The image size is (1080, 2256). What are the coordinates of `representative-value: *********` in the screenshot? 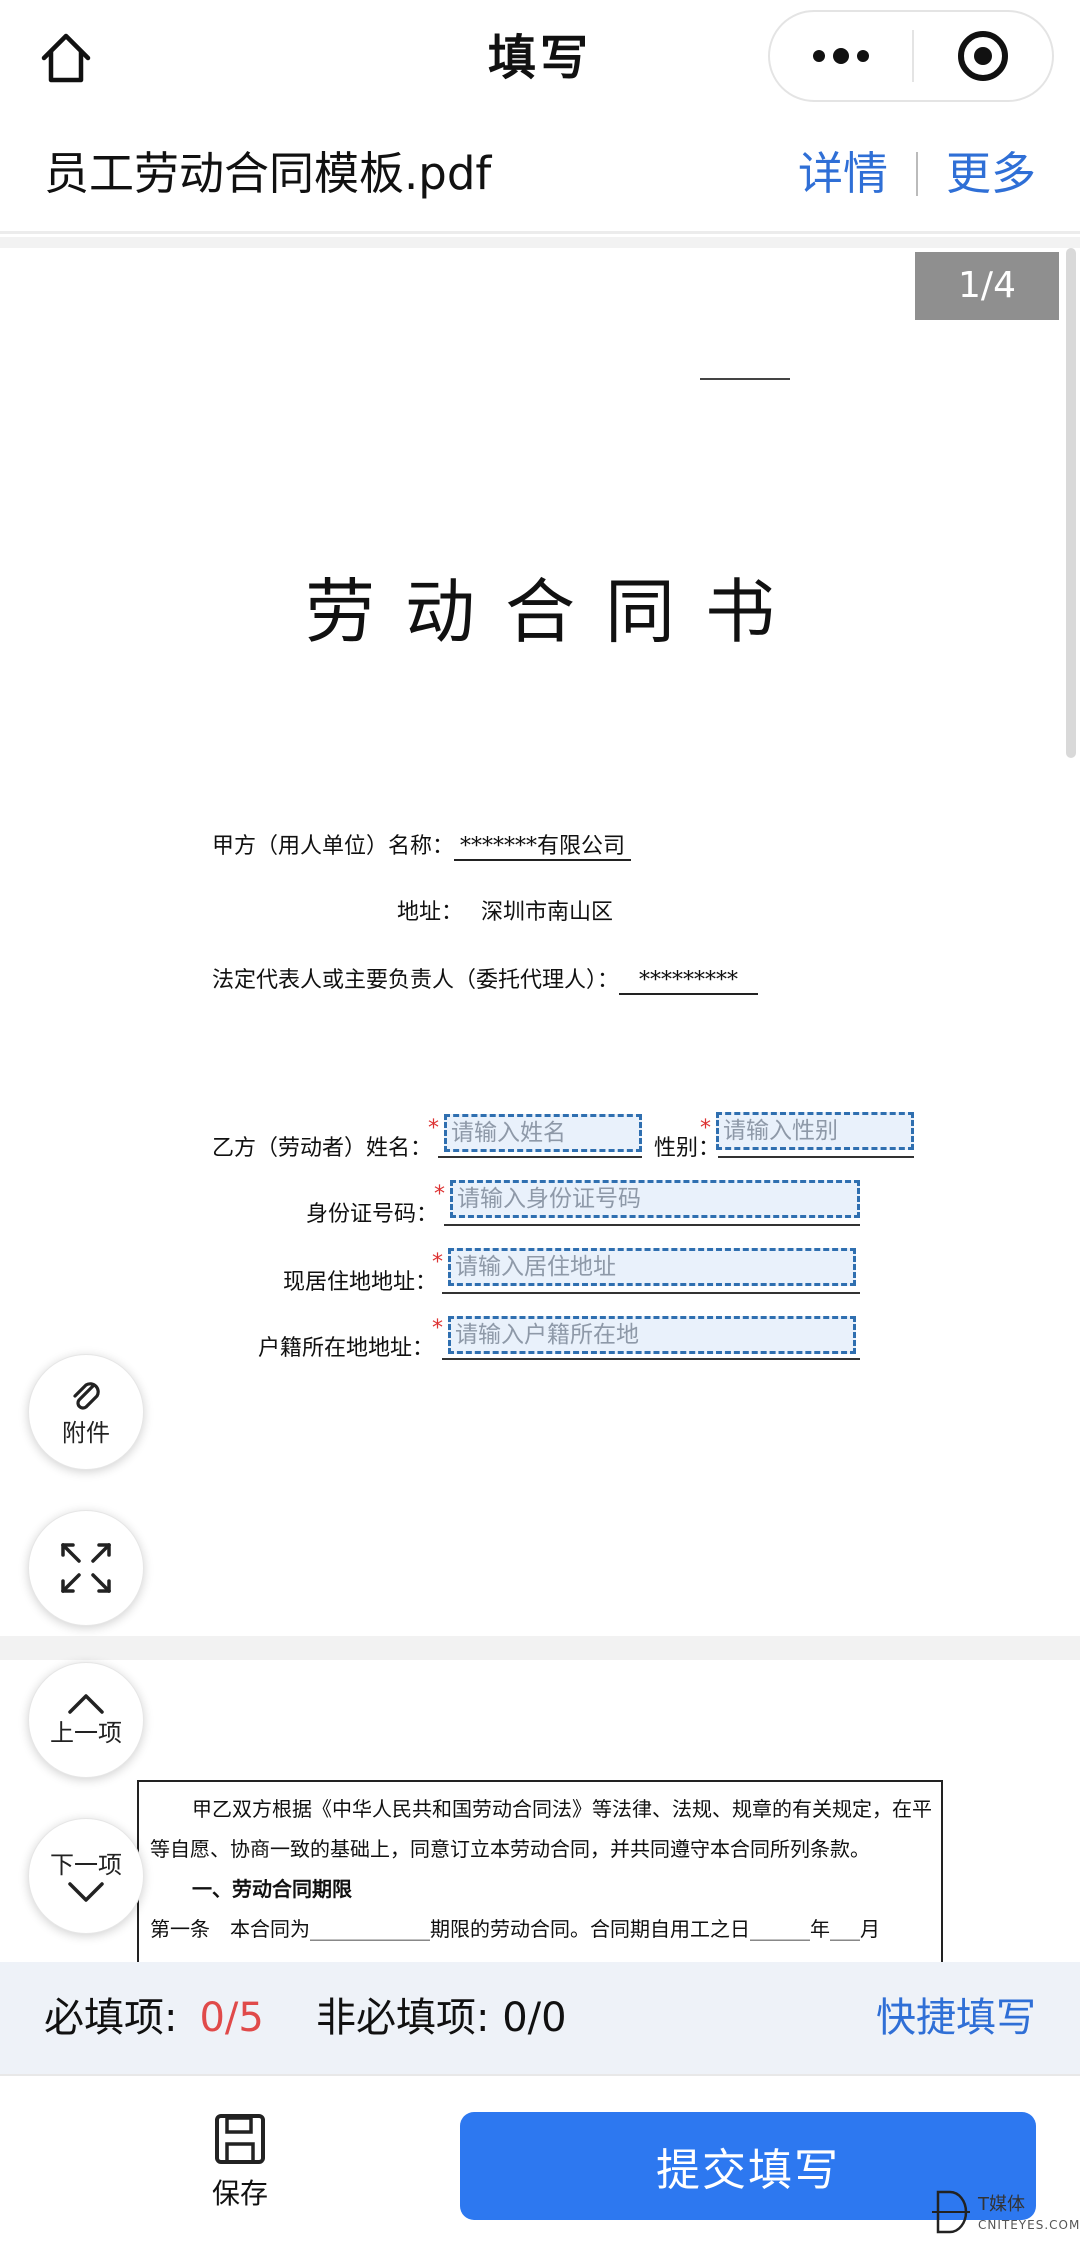 It's located at (689, 981).